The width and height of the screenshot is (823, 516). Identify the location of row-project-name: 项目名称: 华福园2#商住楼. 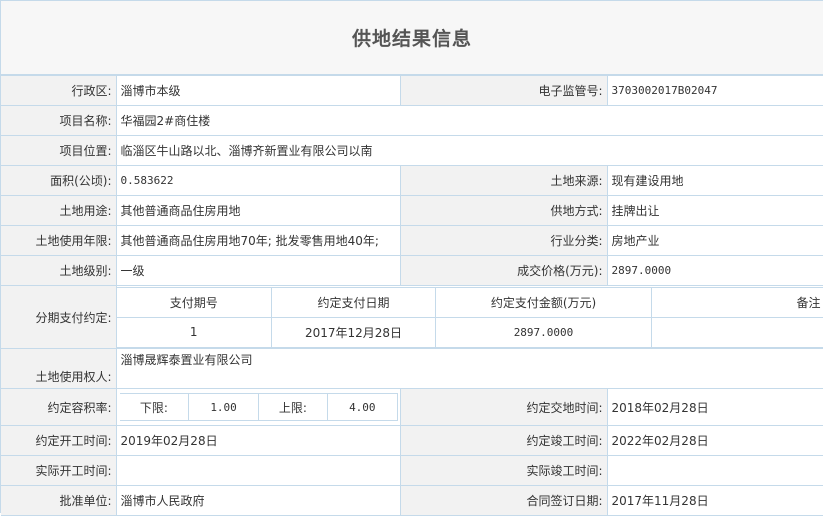
(412, 121).